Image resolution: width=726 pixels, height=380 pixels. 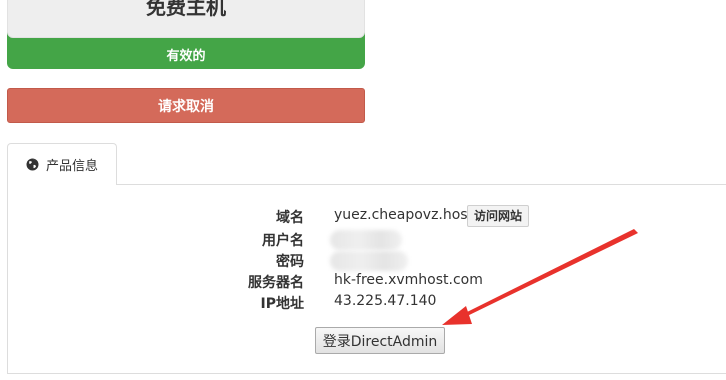 I want to click on arrow-shaft, so click(x=548, y=274).